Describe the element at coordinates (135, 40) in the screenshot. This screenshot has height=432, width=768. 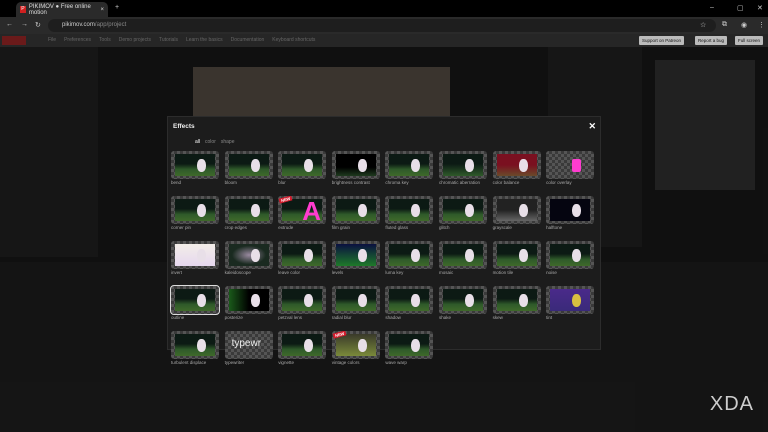
I see `menu-demo-projects: Demo projects` at that location.